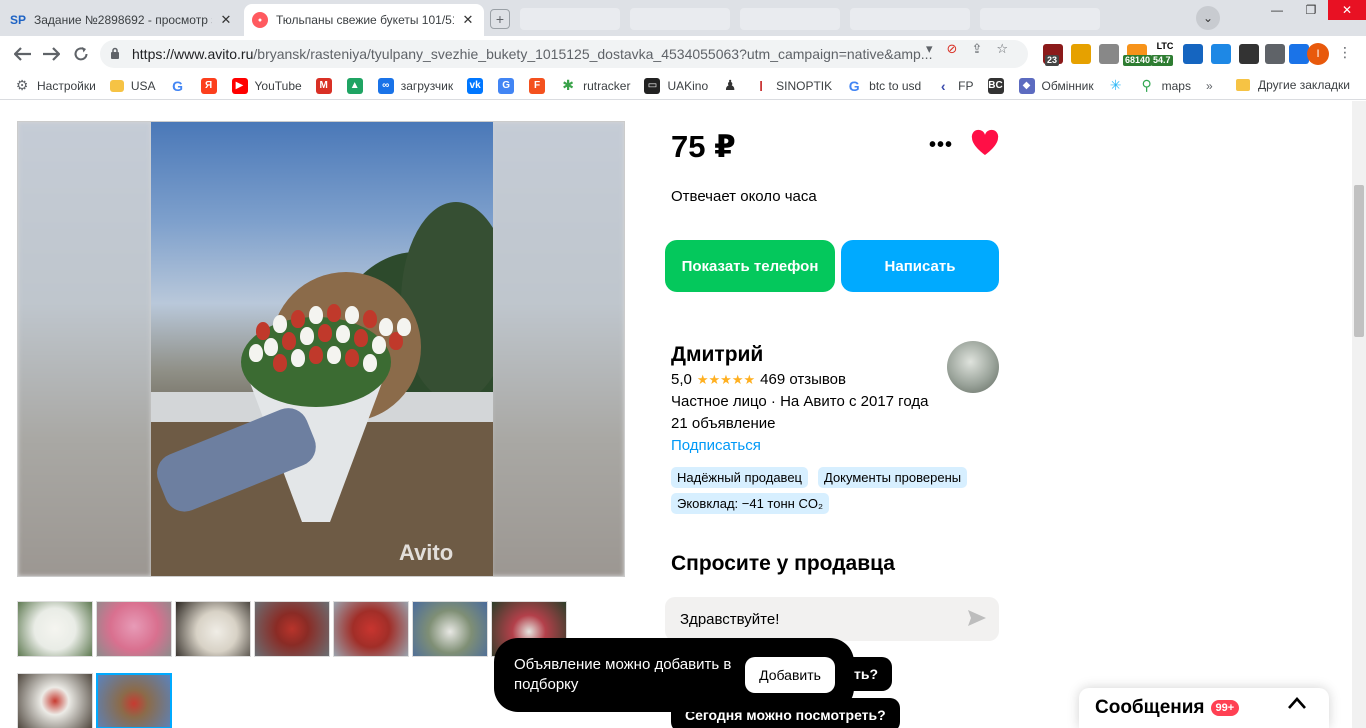 The height and width of the screenshot is (728, 1366). Describe the element at coordinates (941, 145) in the screenshot. I see `more-options-icon: •••` at that location.